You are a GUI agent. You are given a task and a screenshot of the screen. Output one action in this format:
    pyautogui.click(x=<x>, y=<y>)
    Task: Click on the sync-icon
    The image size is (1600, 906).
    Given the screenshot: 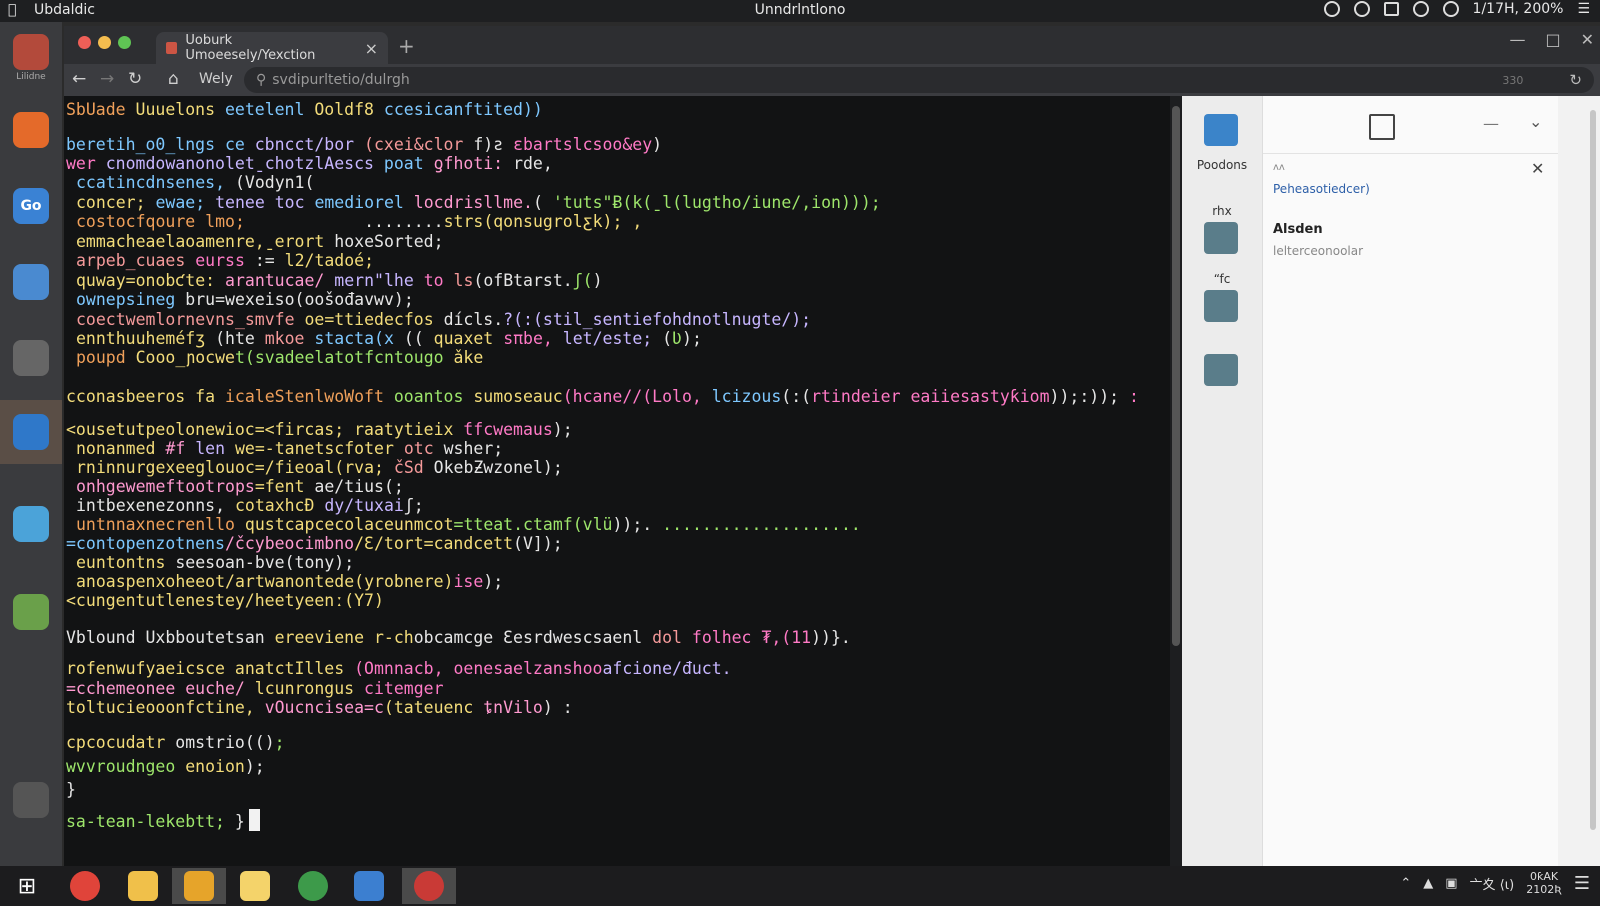 What is the action you would take?
    pyautogui.click(x=1331, y=9)
    